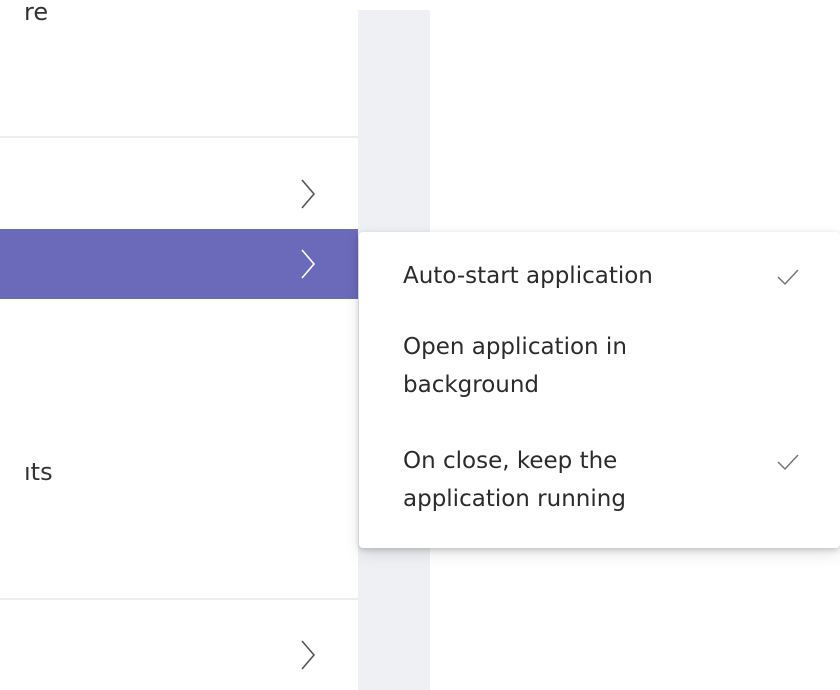  Describe the element at coordinates (36, 13) in the screenshot. I see `menu-item-label-partial: re` at that location.